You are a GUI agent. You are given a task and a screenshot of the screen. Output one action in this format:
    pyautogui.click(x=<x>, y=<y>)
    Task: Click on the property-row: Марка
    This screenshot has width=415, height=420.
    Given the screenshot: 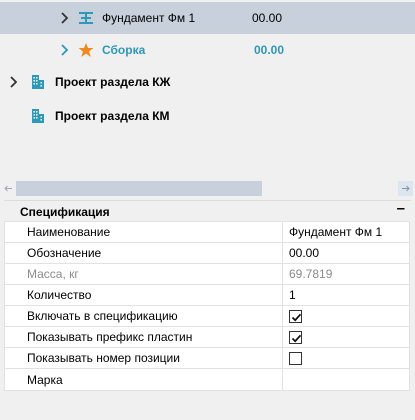 What is the action you would take?
    pyautogui.click(x=207, y=379)
    